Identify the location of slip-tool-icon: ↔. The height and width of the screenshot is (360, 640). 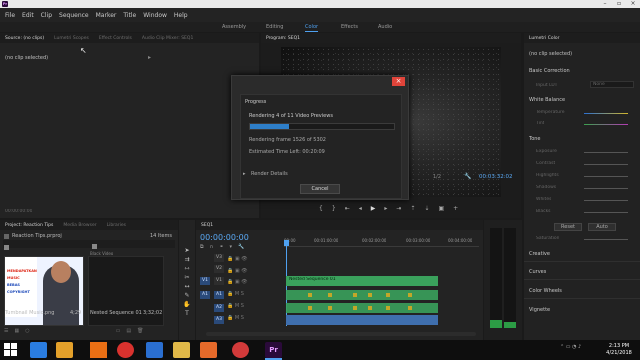
(187, 286).